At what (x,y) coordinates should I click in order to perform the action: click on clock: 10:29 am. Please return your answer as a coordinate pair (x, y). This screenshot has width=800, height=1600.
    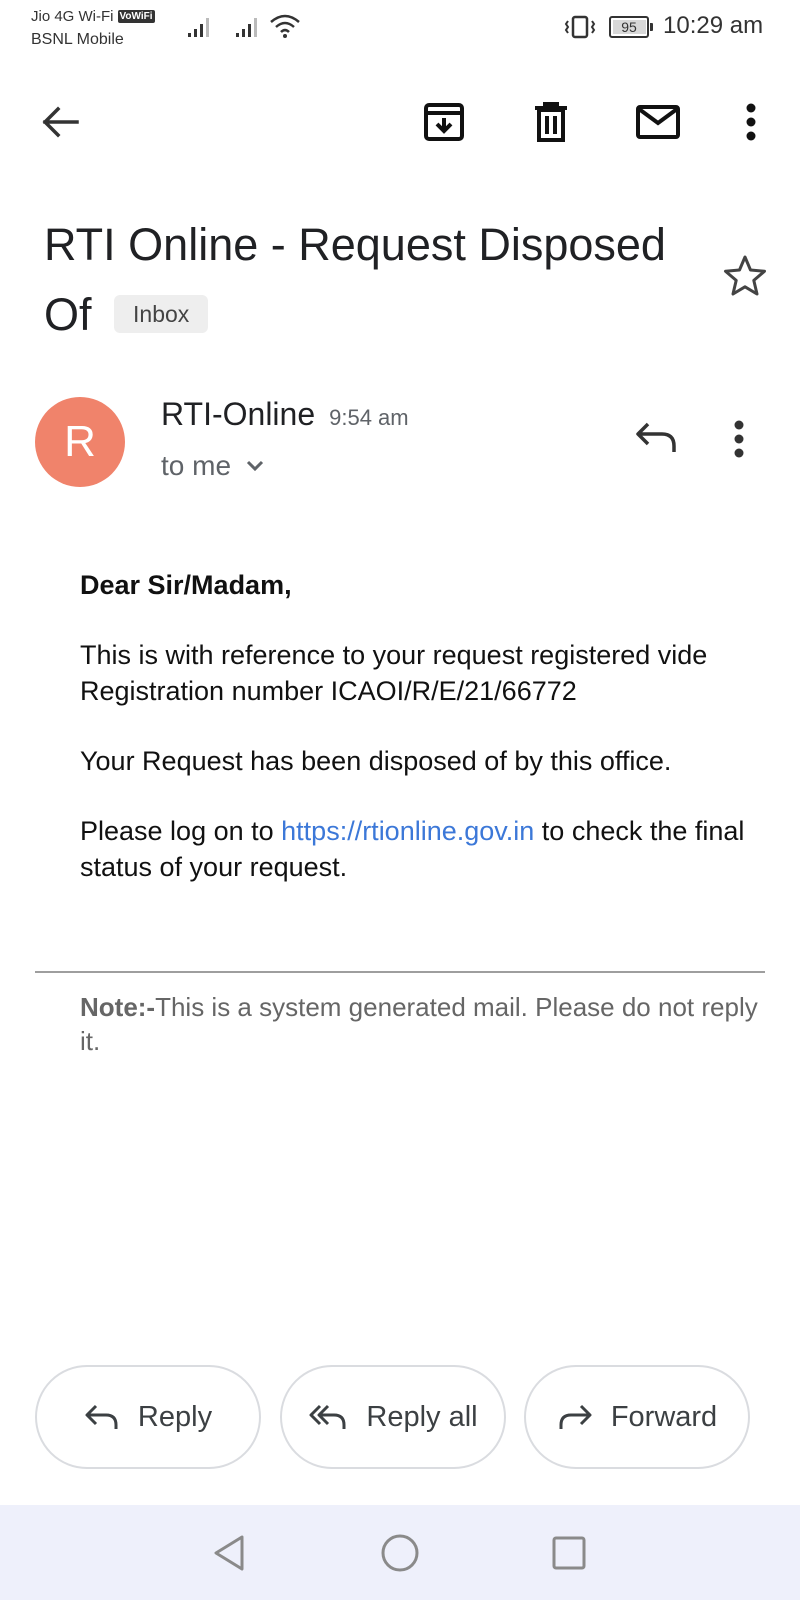
    Looking at the image, I should click on (713, 25).